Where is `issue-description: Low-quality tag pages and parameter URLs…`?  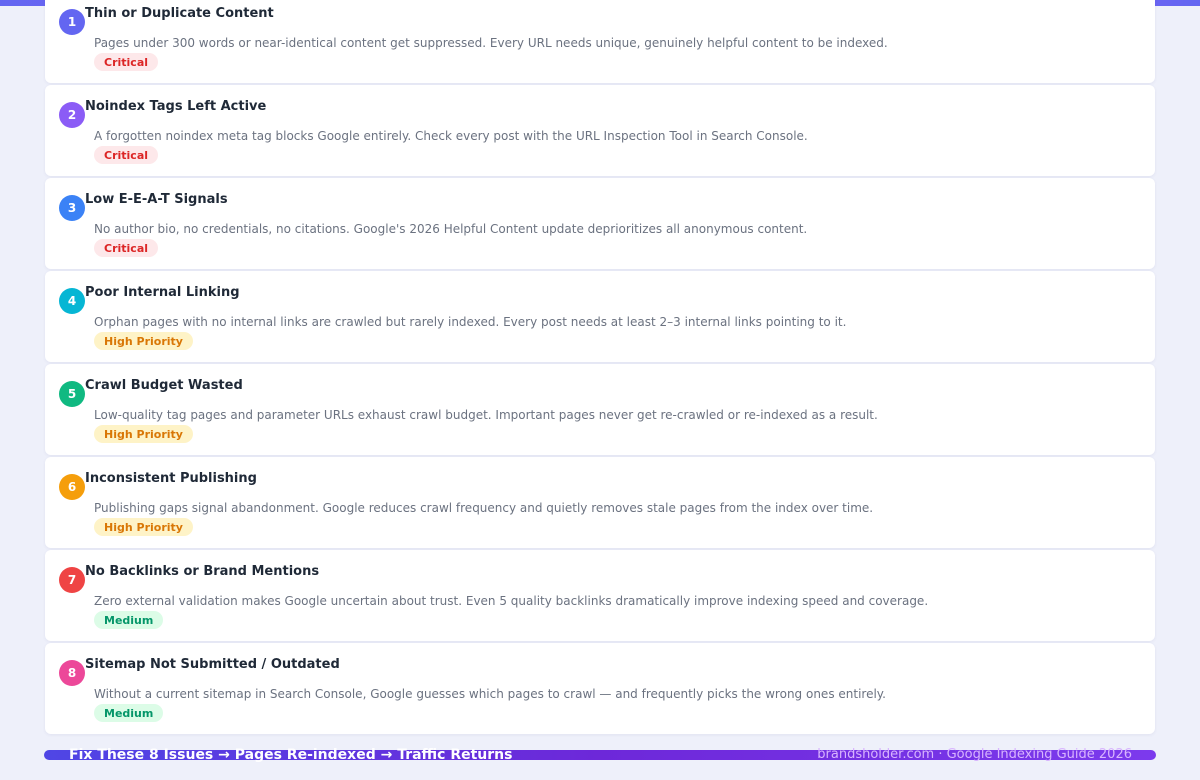 issue-description: Low-quality tag pages and parameter URLs… is located at coordinates (486, 415).